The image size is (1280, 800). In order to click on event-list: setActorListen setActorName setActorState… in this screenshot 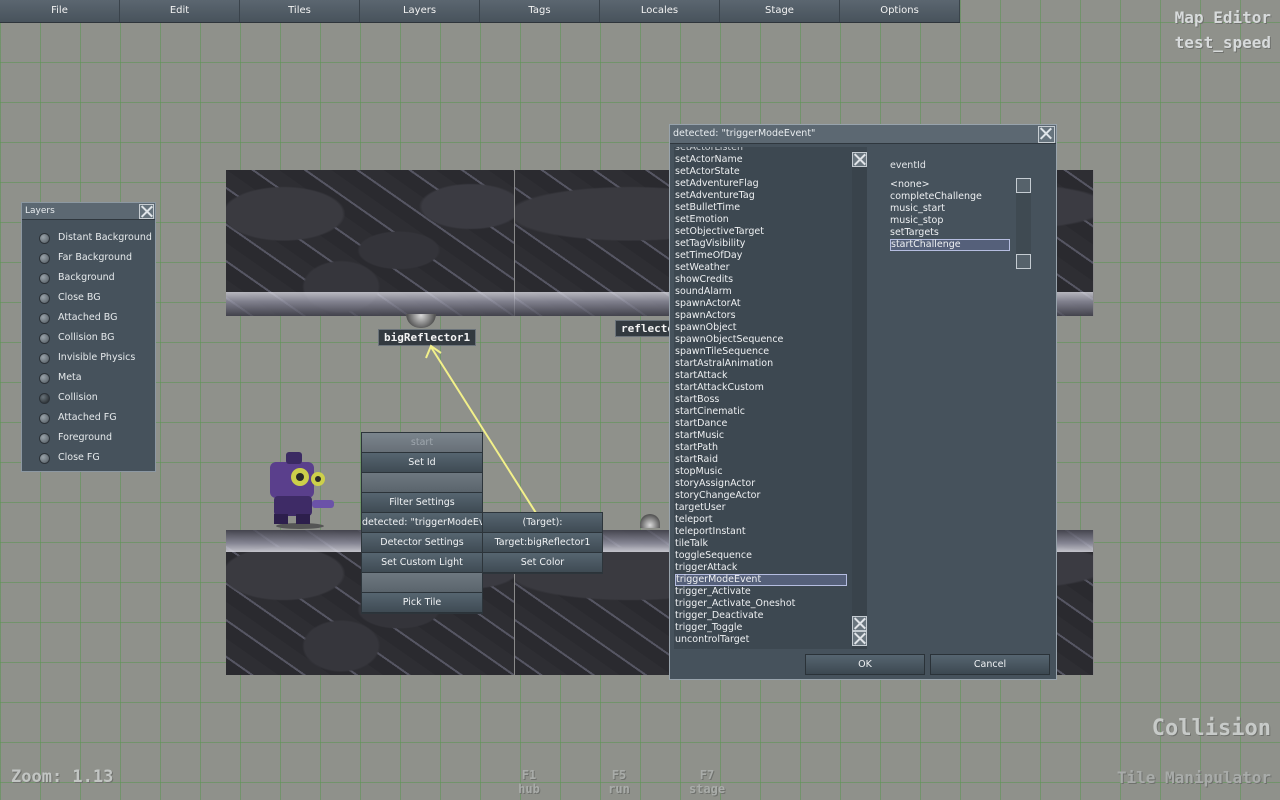, I will do `click(770, 398)`.